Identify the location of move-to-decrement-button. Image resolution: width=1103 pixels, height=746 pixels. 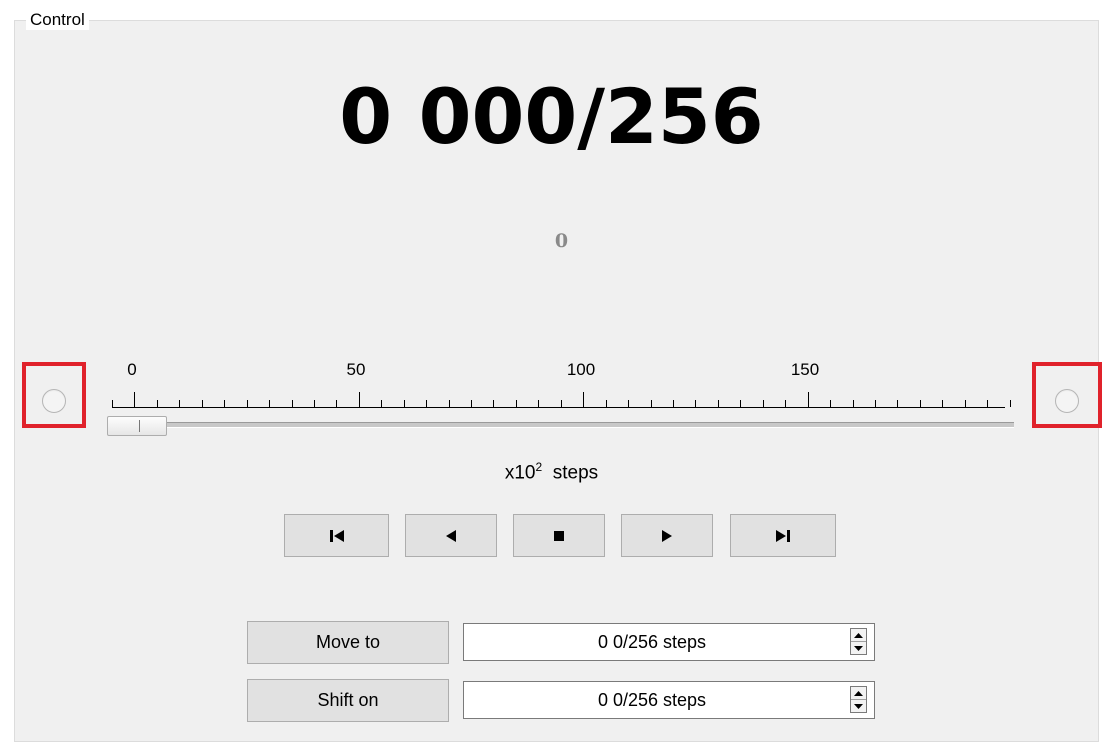
(858, 648).